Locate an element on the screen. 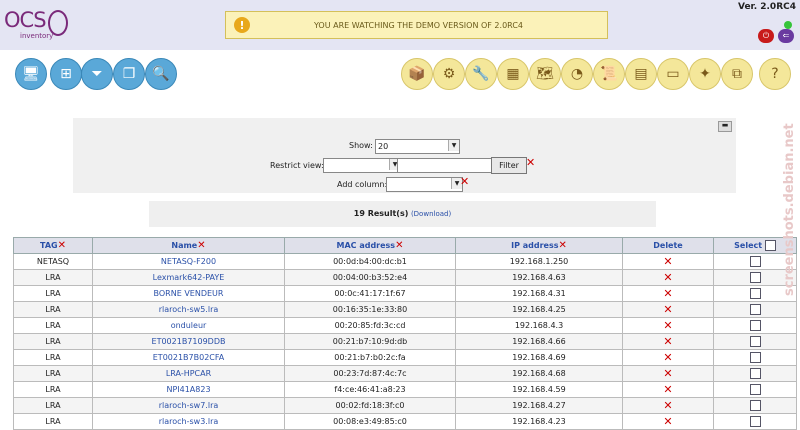 This screenshot has width=800, height=430. tag-column-header: TAG✕ is located at coordinates (53, 245).